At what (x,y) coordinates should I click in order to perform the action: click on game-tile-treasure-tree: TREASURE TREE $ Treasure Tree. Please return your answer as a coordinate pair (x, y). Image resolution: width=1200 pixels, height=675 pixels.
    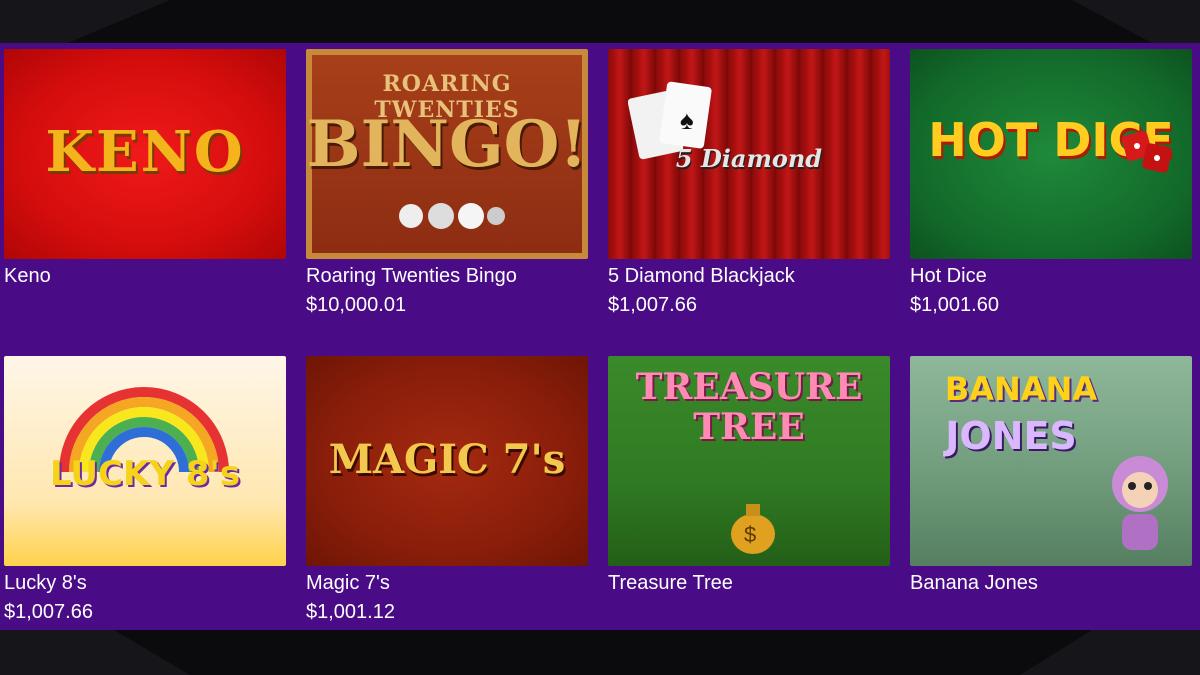
    Looking at the image, I should click on (749, 475).